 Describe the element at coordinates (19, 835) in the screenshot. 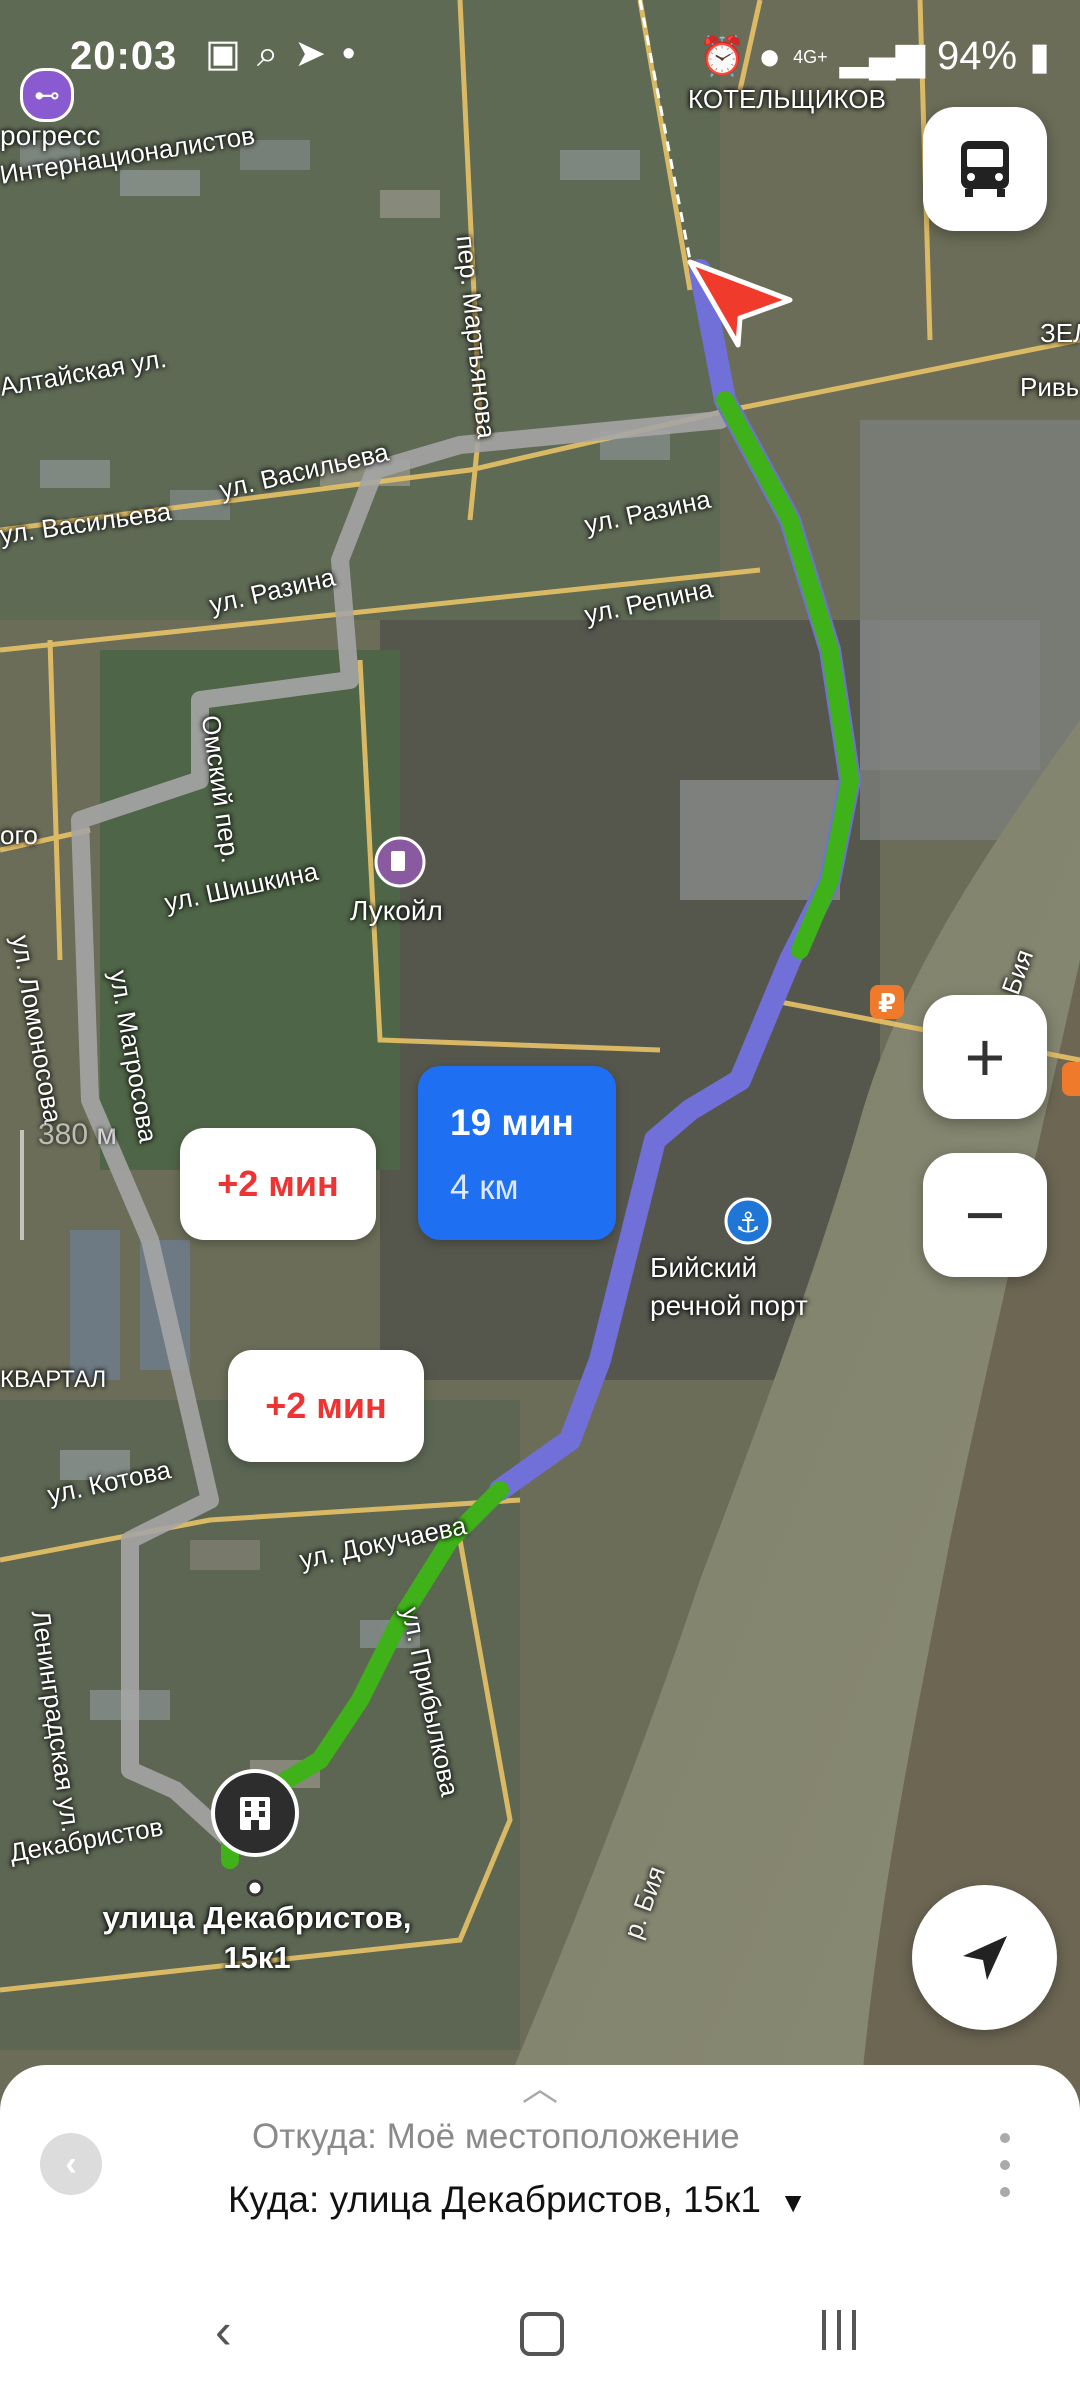

I see `map-label-partial: ого` at that location.